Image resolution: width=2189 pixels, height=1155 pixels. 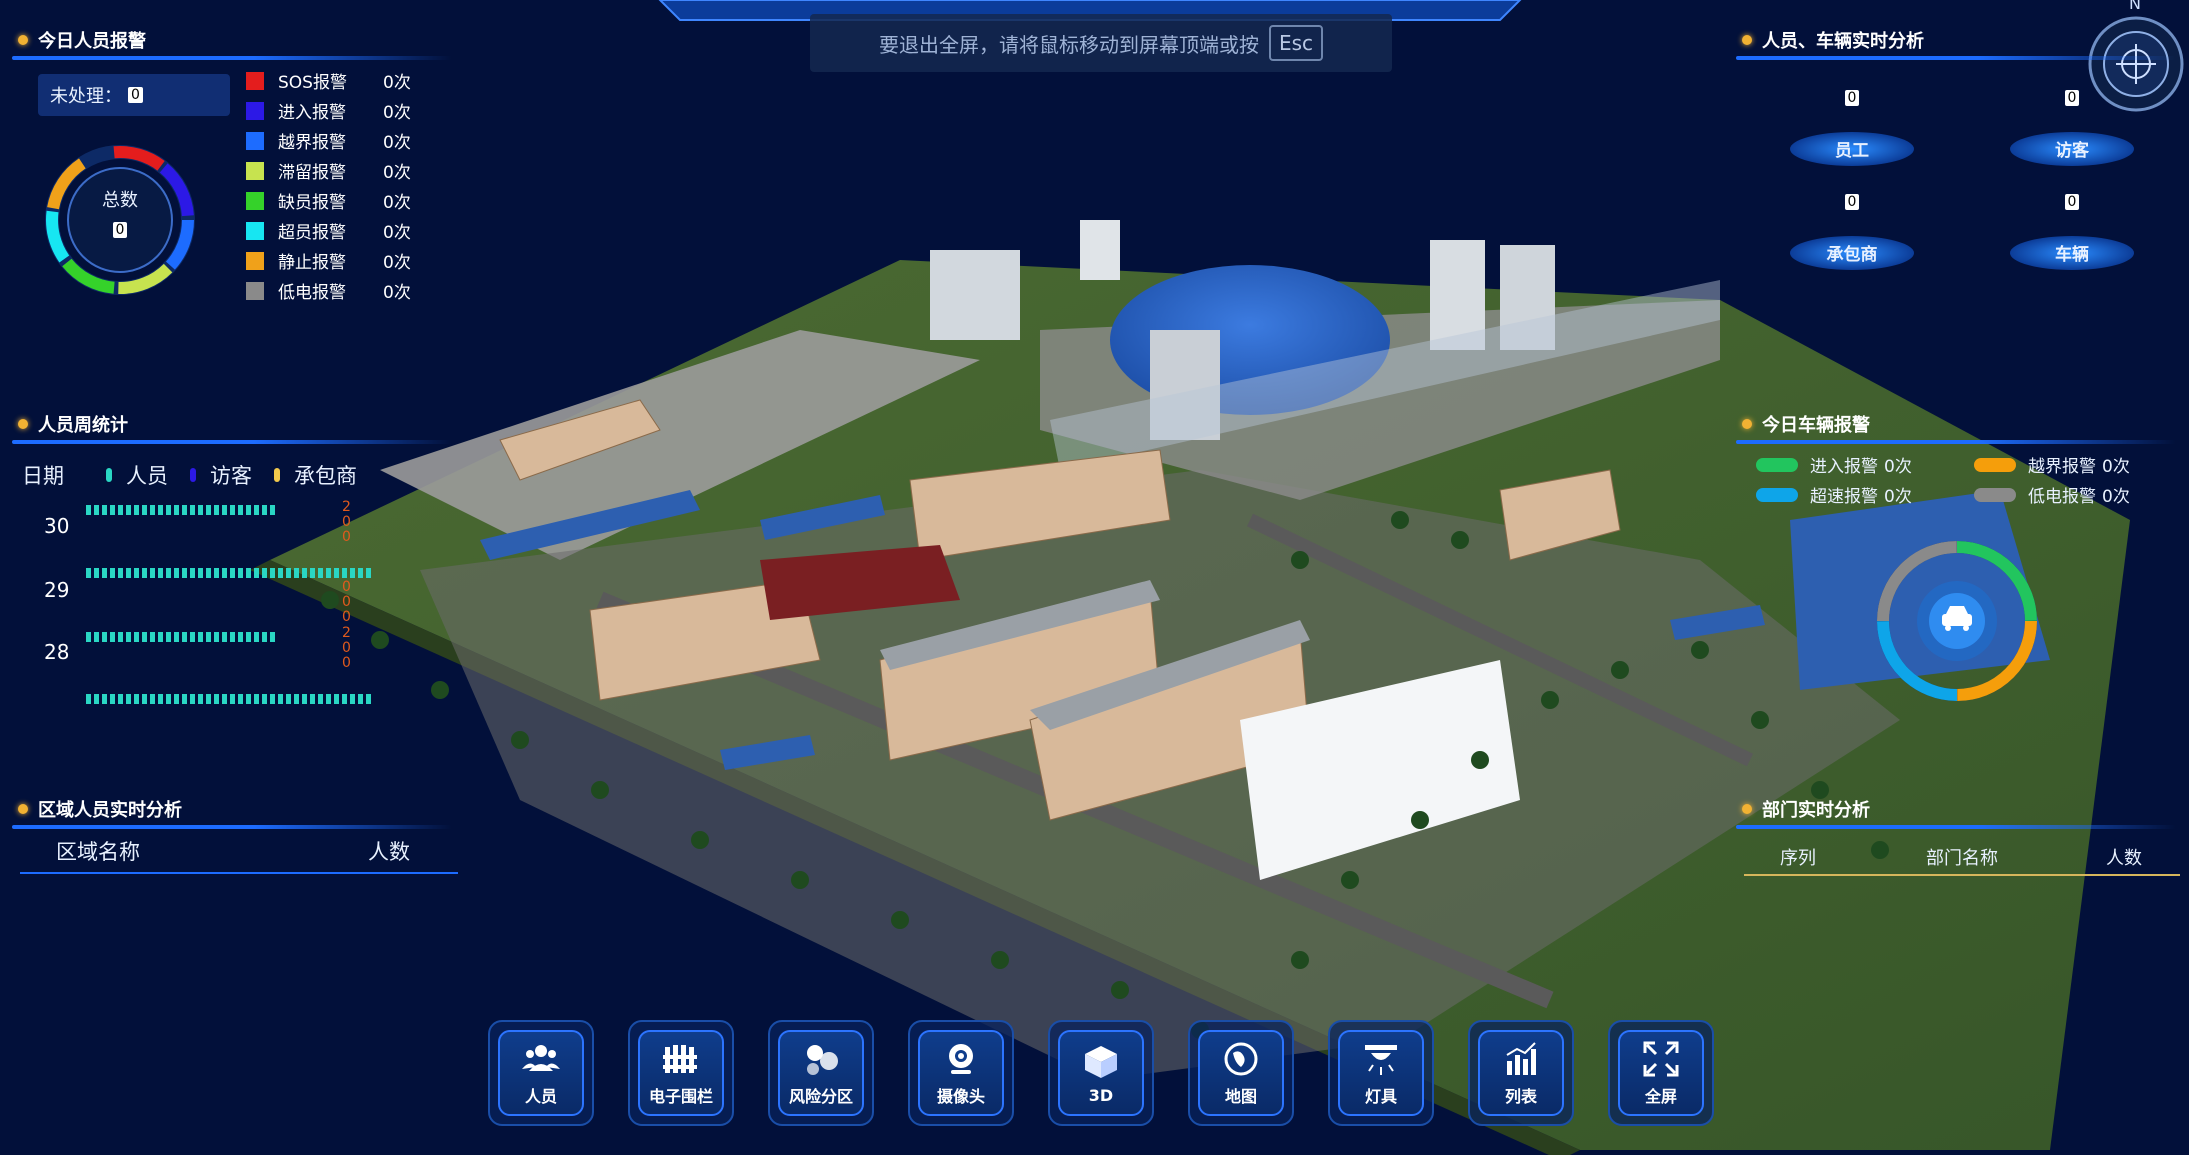 What do you see at coordinates (1101, 1095) in the screenshot?
I see `toolbar-3d-label: 3D` at bounding box center [1101, 1095].